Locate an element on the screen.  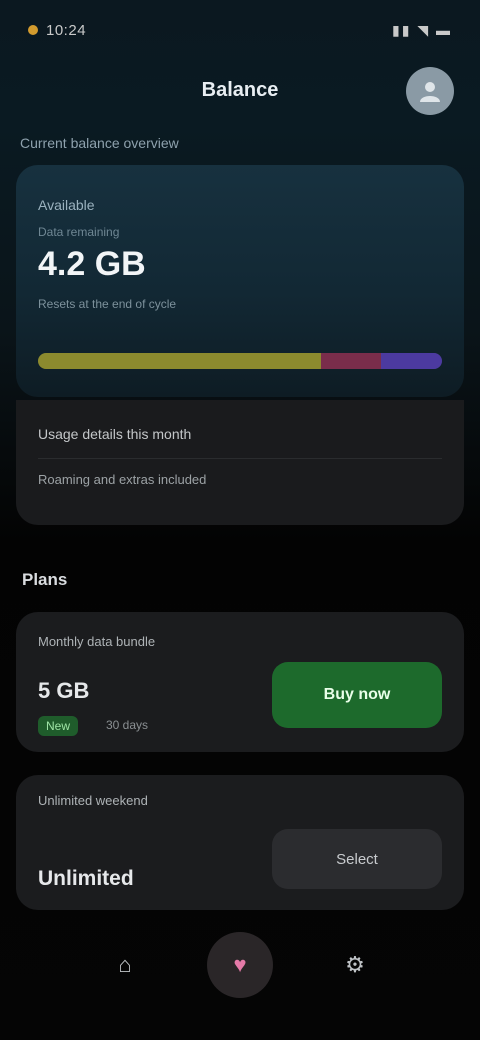
page-title: Balance is located at coordinates (240, 89).